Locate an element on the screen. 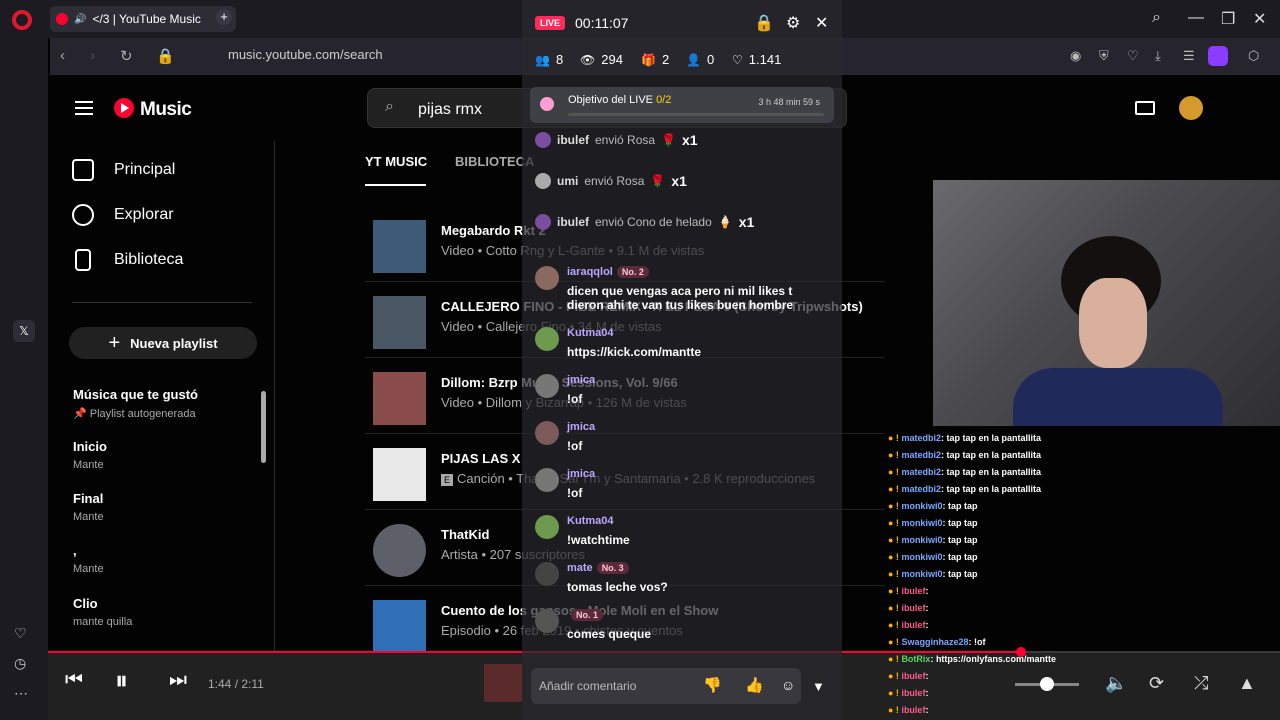 Image resolution: width=1280 pixels, height=720 pixels. gear-icon: ⚙ is located at coordinates (793, 23).